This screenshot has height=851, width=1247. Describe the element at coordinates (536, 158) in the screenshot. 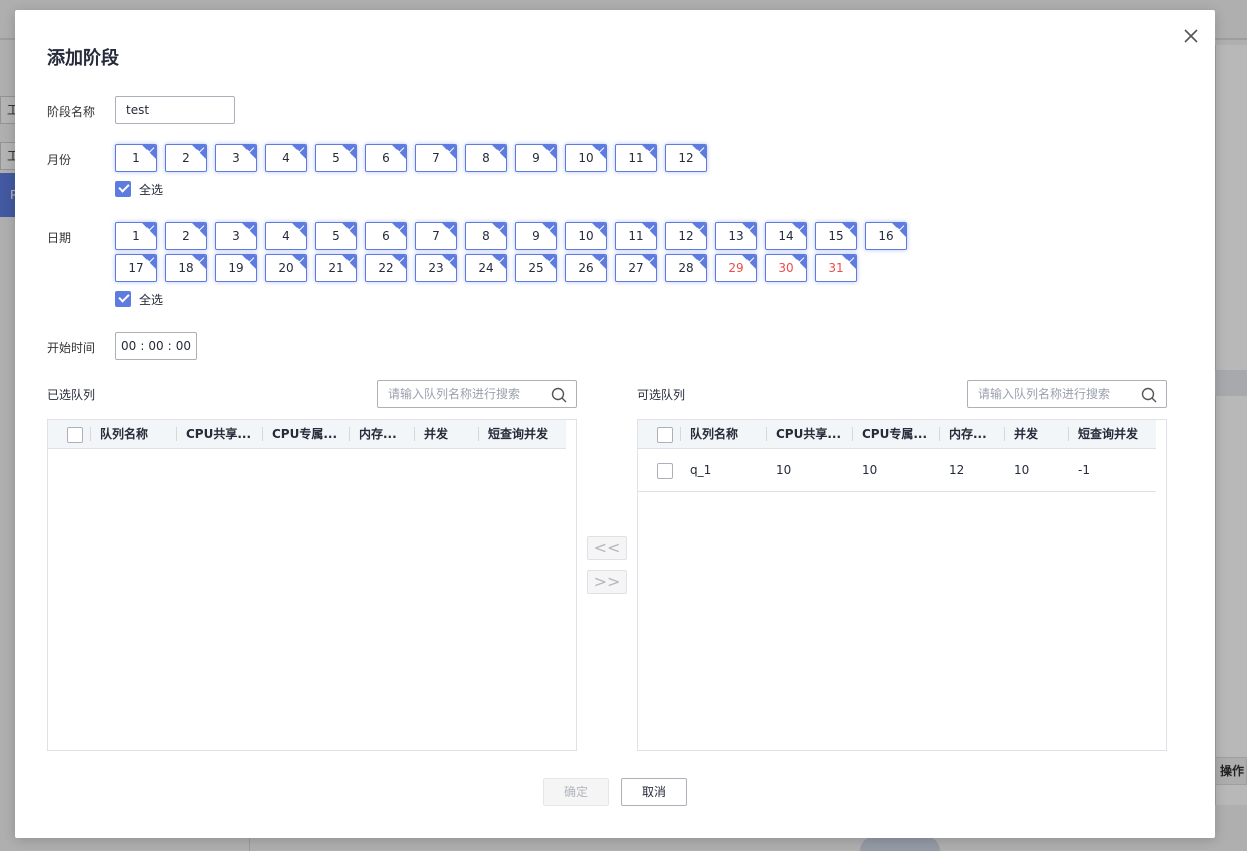

I see `month-chip-9: 9` at that location.